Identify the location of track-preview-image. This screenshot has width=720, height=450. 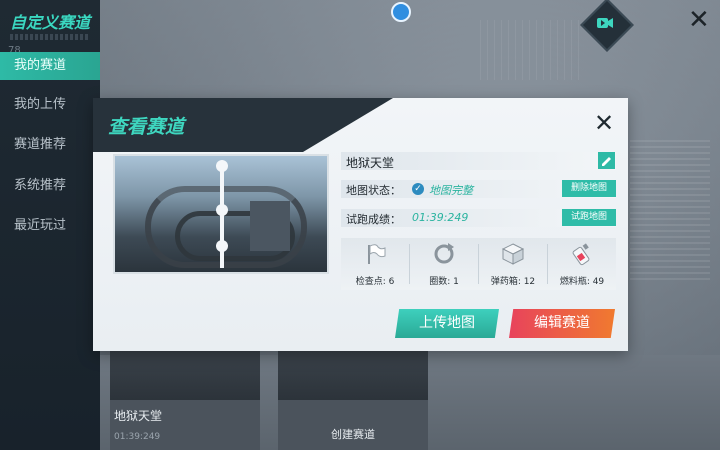
(221, 214).